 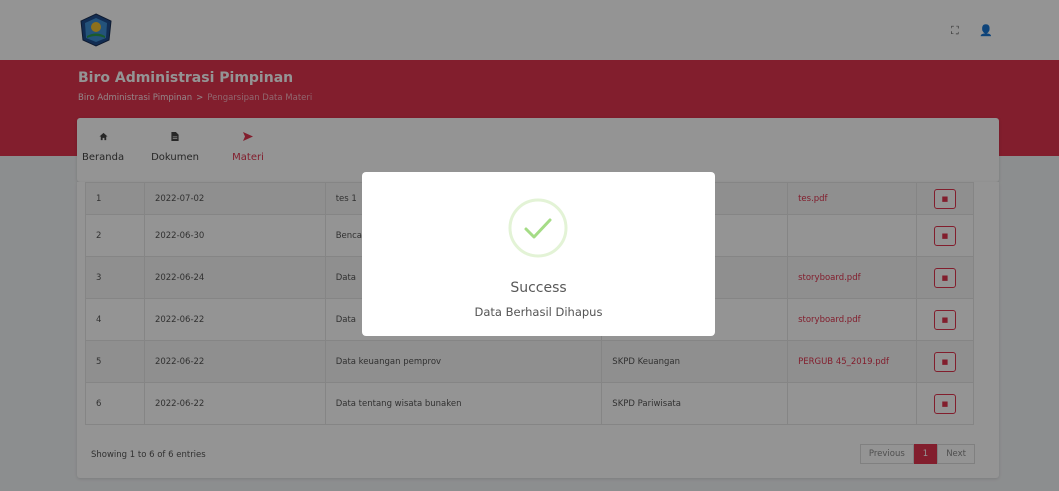 I want to click on dialog-title: Success, so click(x=538, y=288).